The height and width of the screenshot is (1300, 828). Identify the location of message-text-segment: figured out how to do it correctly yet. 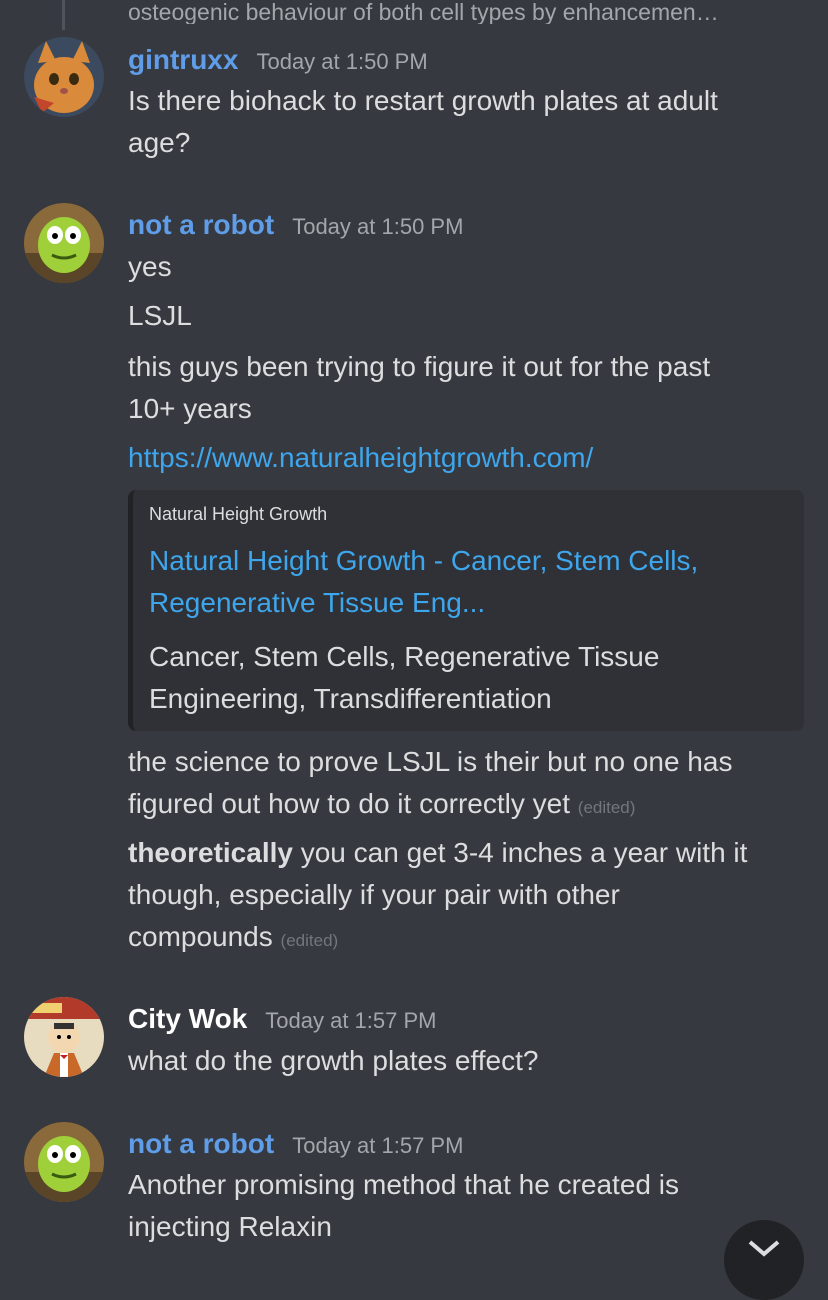
(349, 803).